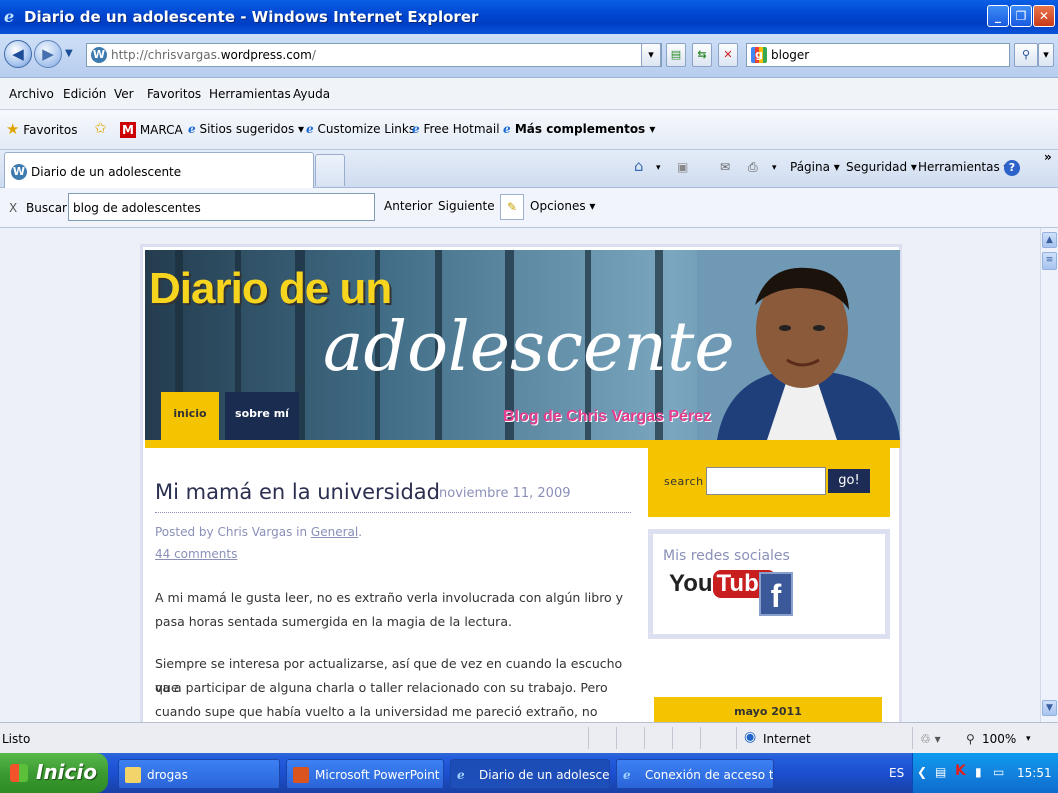 Image resolution: width=1058 pixels, height=793 pixels. I want to click on pagina-menu: Página ▾, so click(815, 167).